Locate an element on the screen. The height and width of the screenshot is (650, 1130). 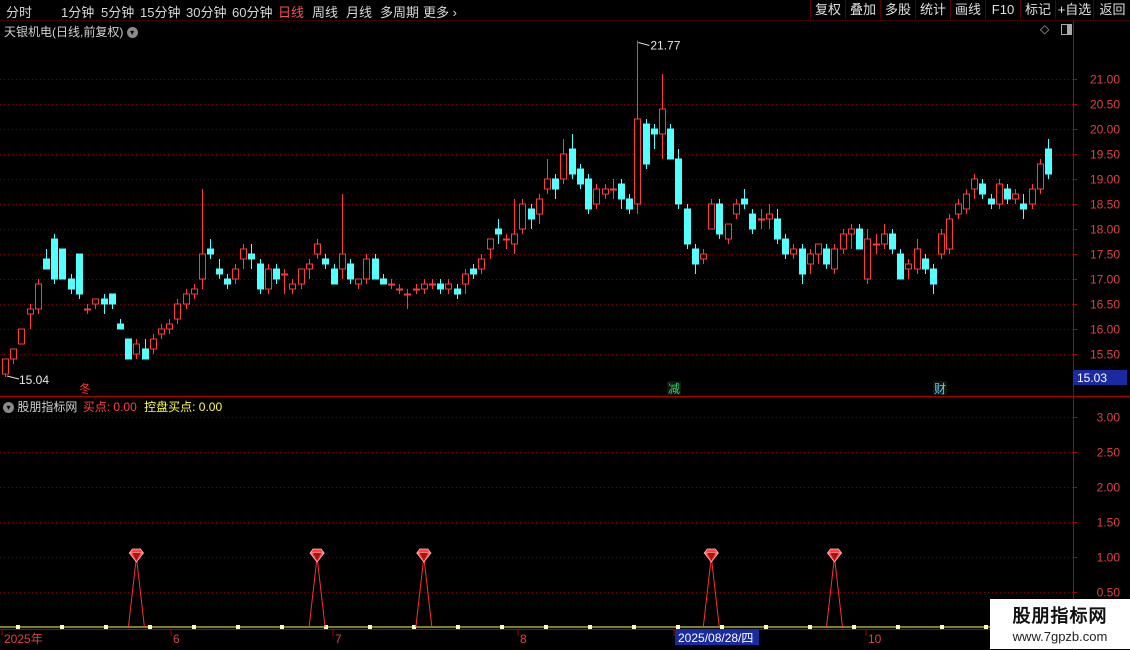
event-marker: 减 is located at coordinates (674, 389).